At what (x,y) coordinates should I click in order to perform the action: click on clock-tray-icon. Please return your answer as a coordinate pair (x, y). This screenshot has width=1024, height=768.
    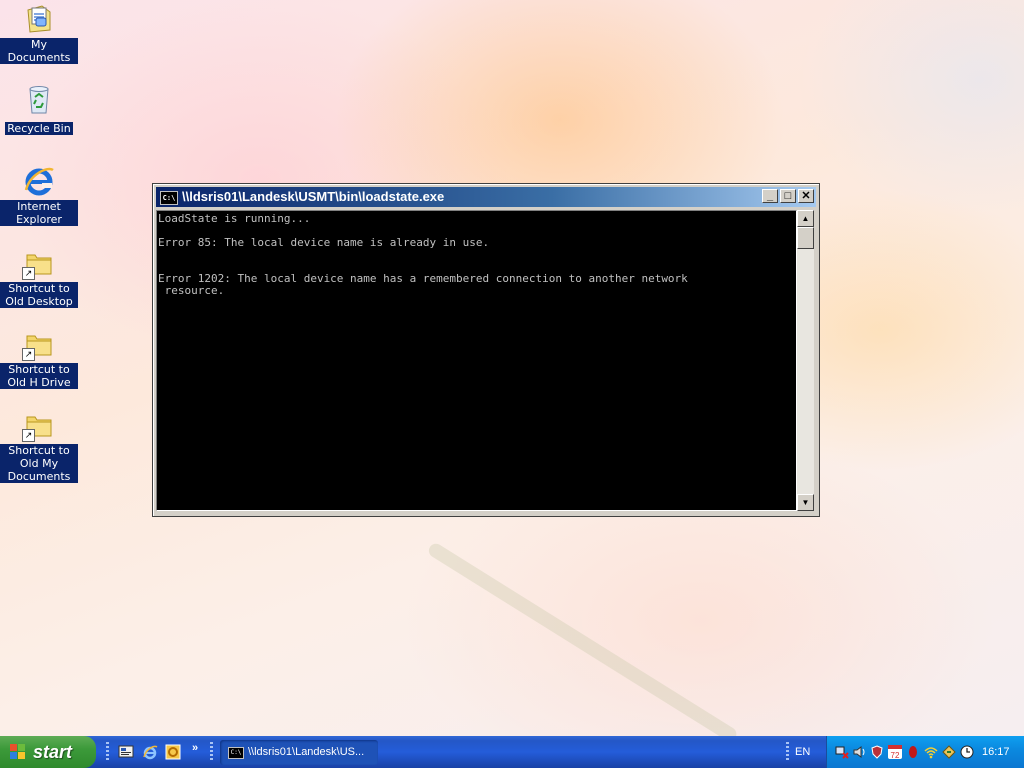
    Looking at the image, I should click on (967, 752).